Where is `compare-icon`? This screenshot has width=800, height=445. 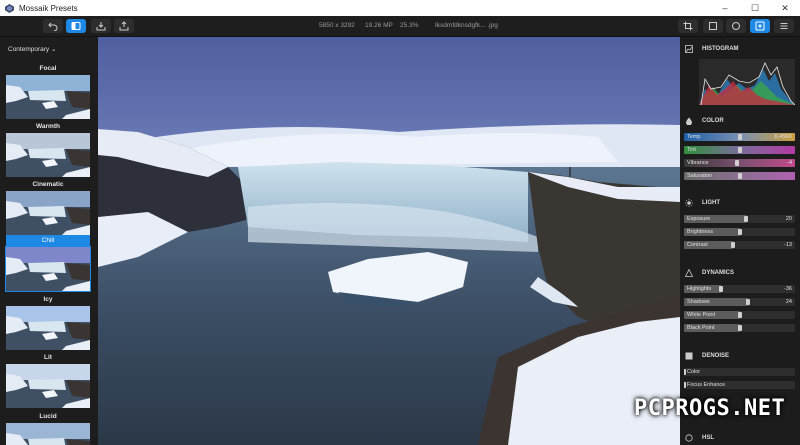 compare-icon is located at coordinates (76, 26).